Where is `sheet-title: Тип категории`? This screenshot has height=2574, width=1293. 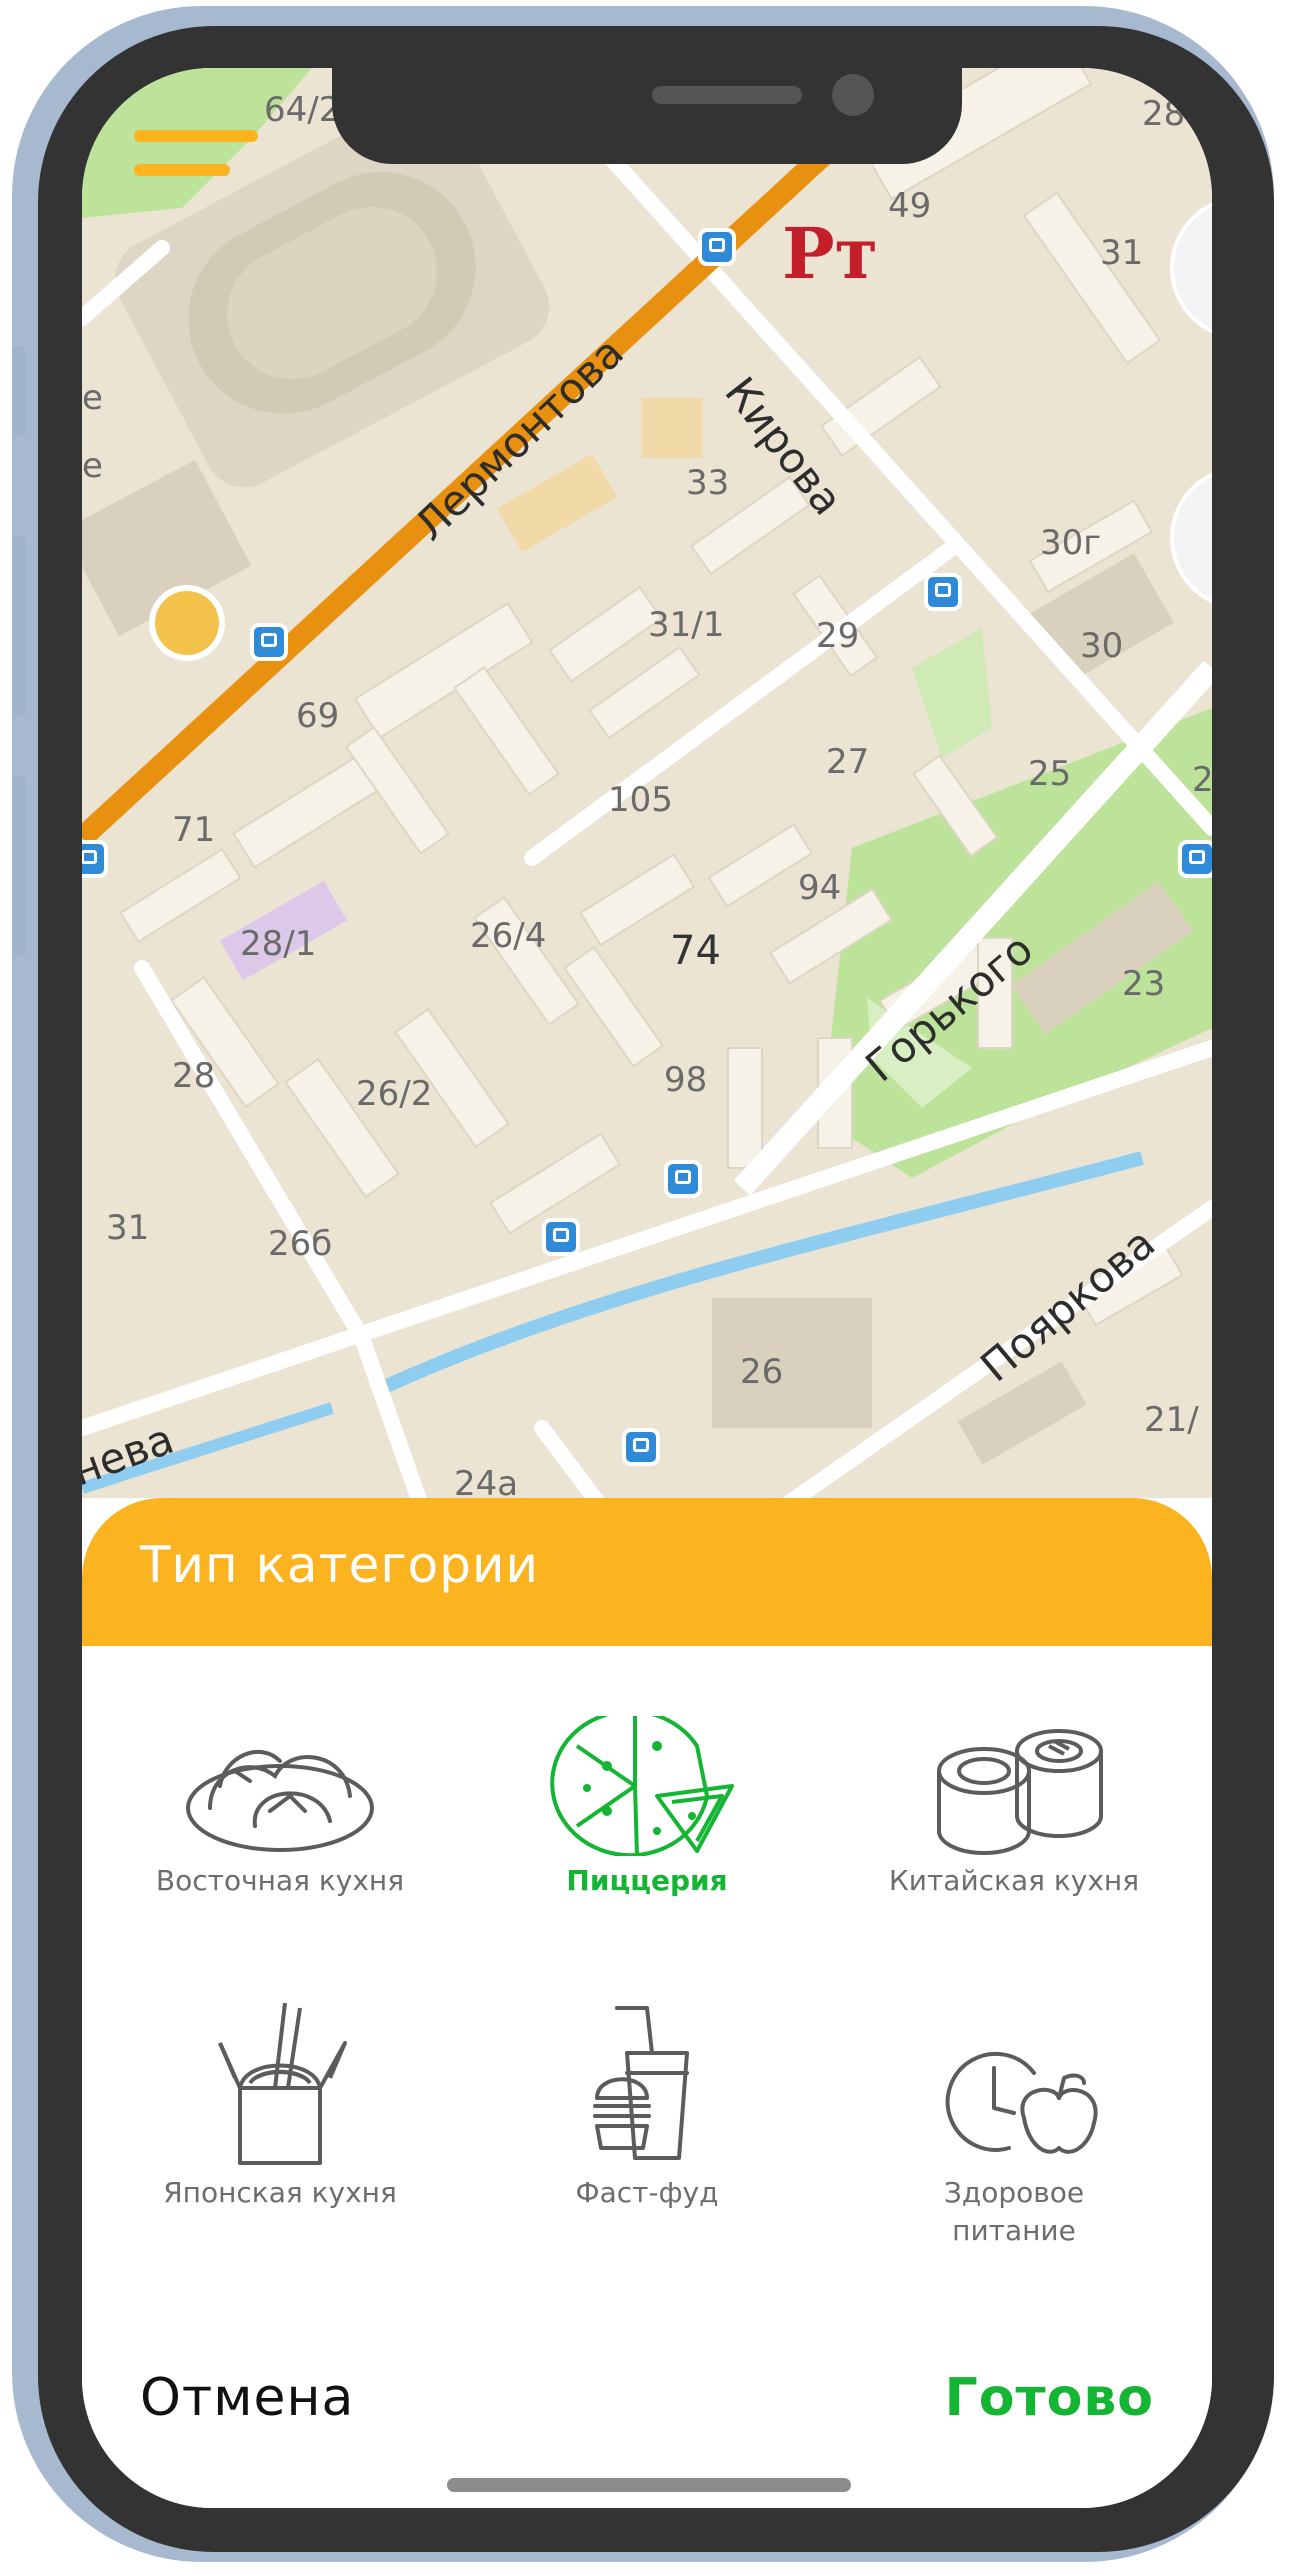 sheet-title: Тип категории is located at coordinates (339, 1565).